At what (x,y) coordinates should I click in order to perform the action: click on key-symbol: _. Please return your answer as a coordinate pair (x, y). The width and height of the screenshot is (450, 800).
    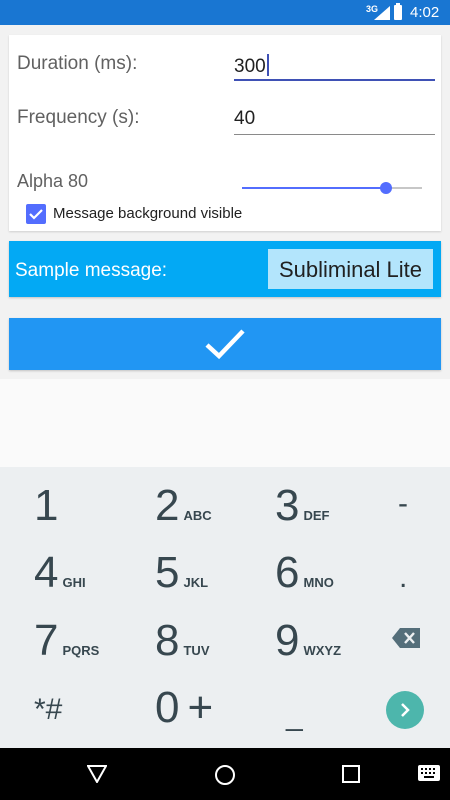
    Looking at the image, I should click on (294, 715).